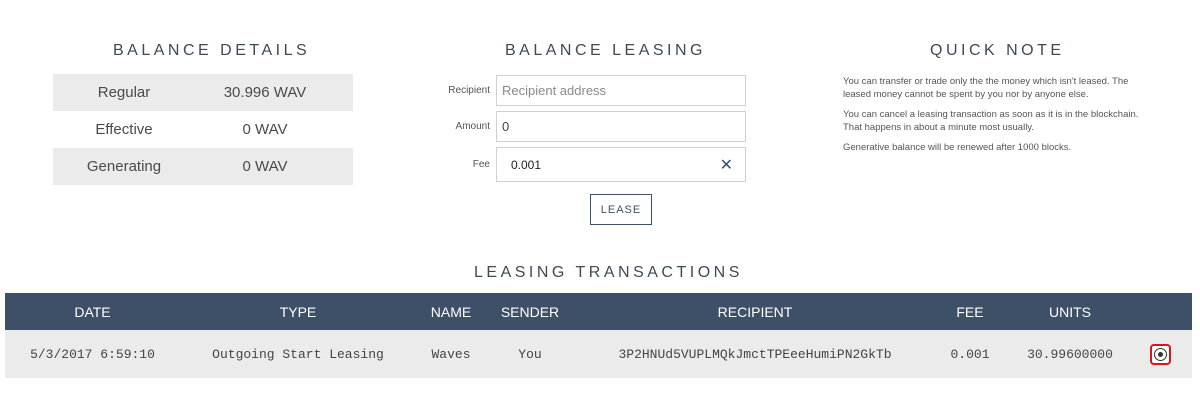 The width and height of the screenshot is (1200, 414). Describe the element at coordinates (755, 311) in the screenshot. I see `column-header-recipient: RECIPIENT` at that location.